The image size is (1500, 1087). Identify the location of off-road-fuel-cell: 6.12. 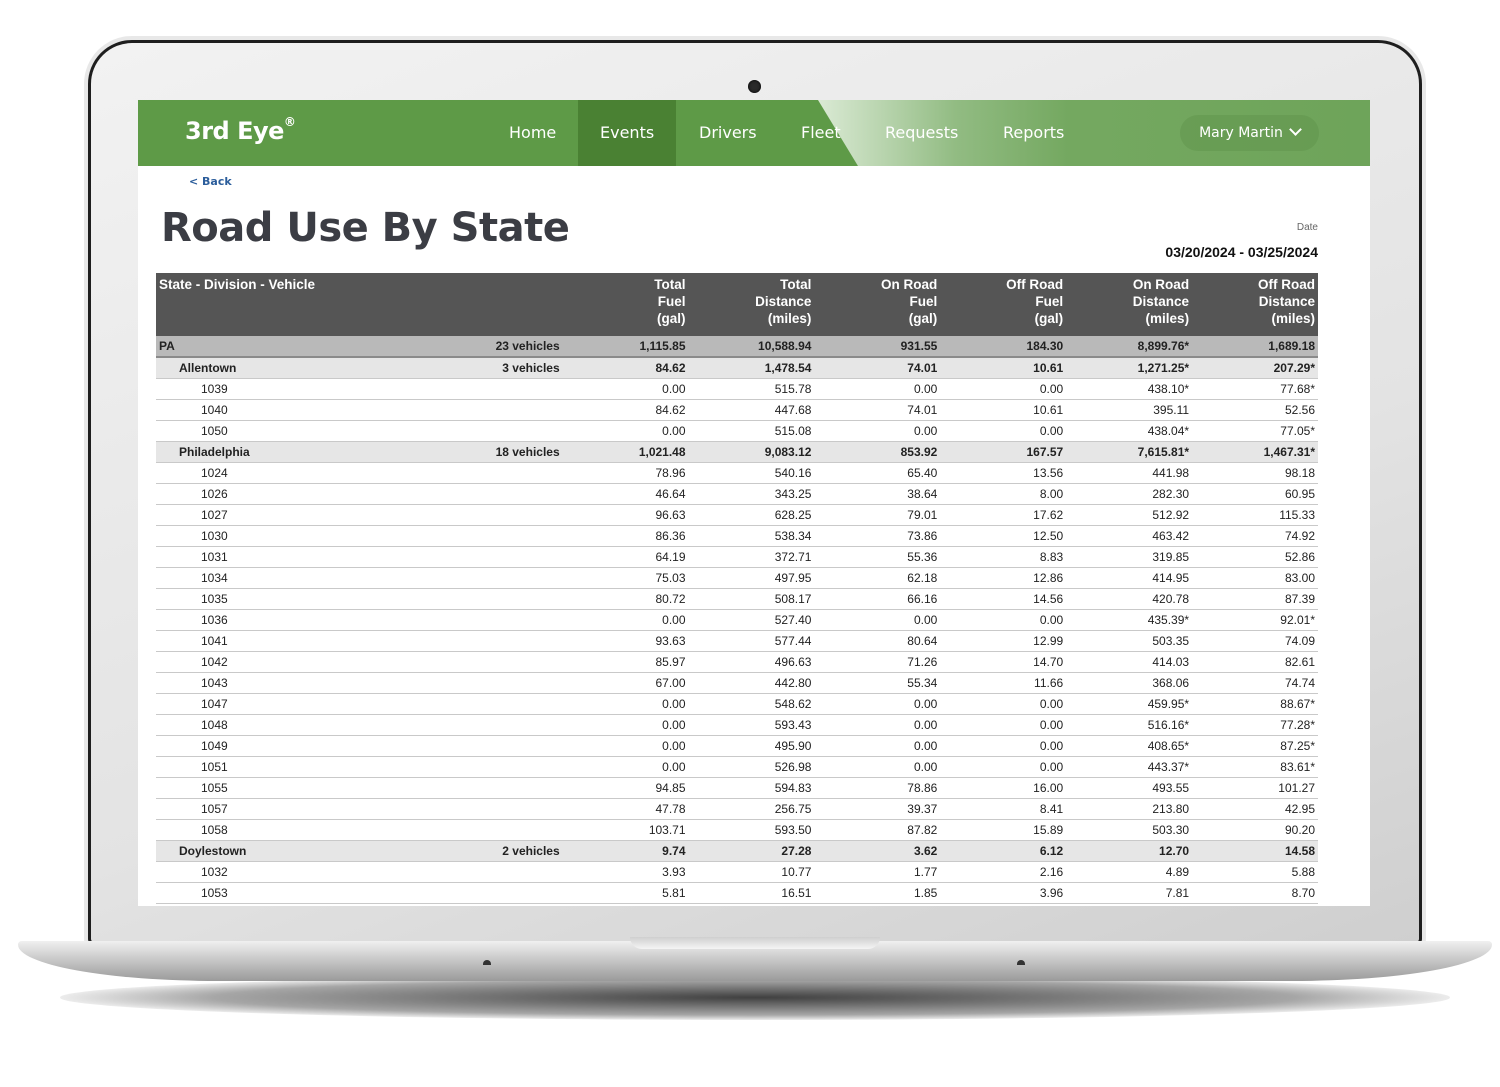
(1003, 851).